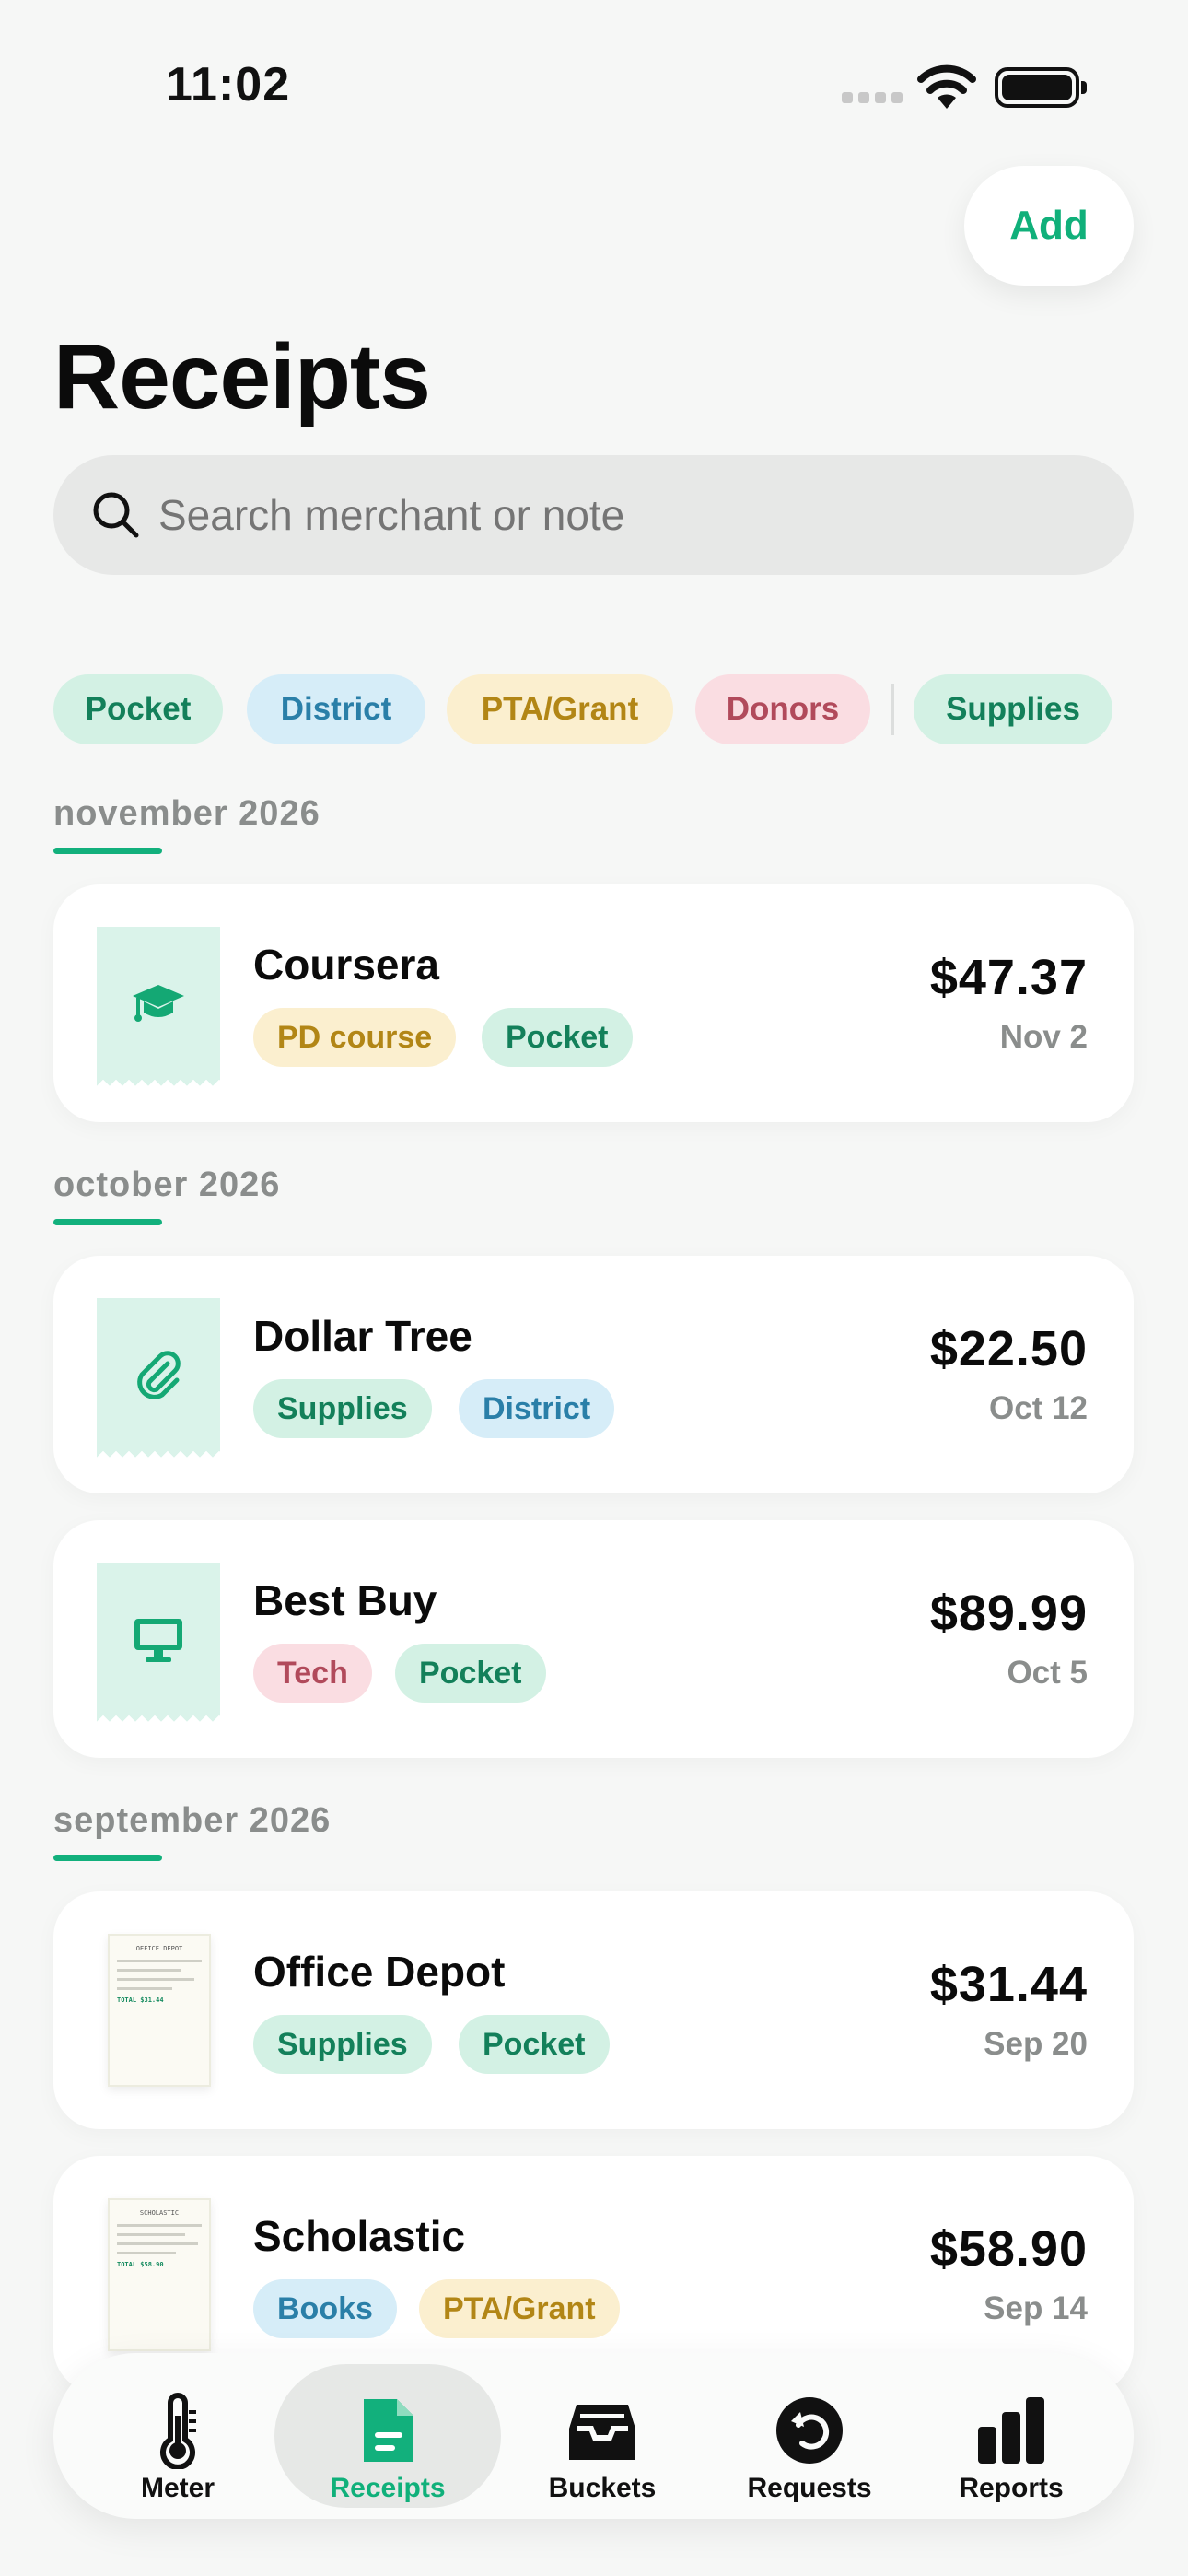 This screenshot has width=1188, height=2576. What do you see at coordinates (1041, 87) in the screenshot?
I see `battery-icon` at bounding box center [1041, 87].